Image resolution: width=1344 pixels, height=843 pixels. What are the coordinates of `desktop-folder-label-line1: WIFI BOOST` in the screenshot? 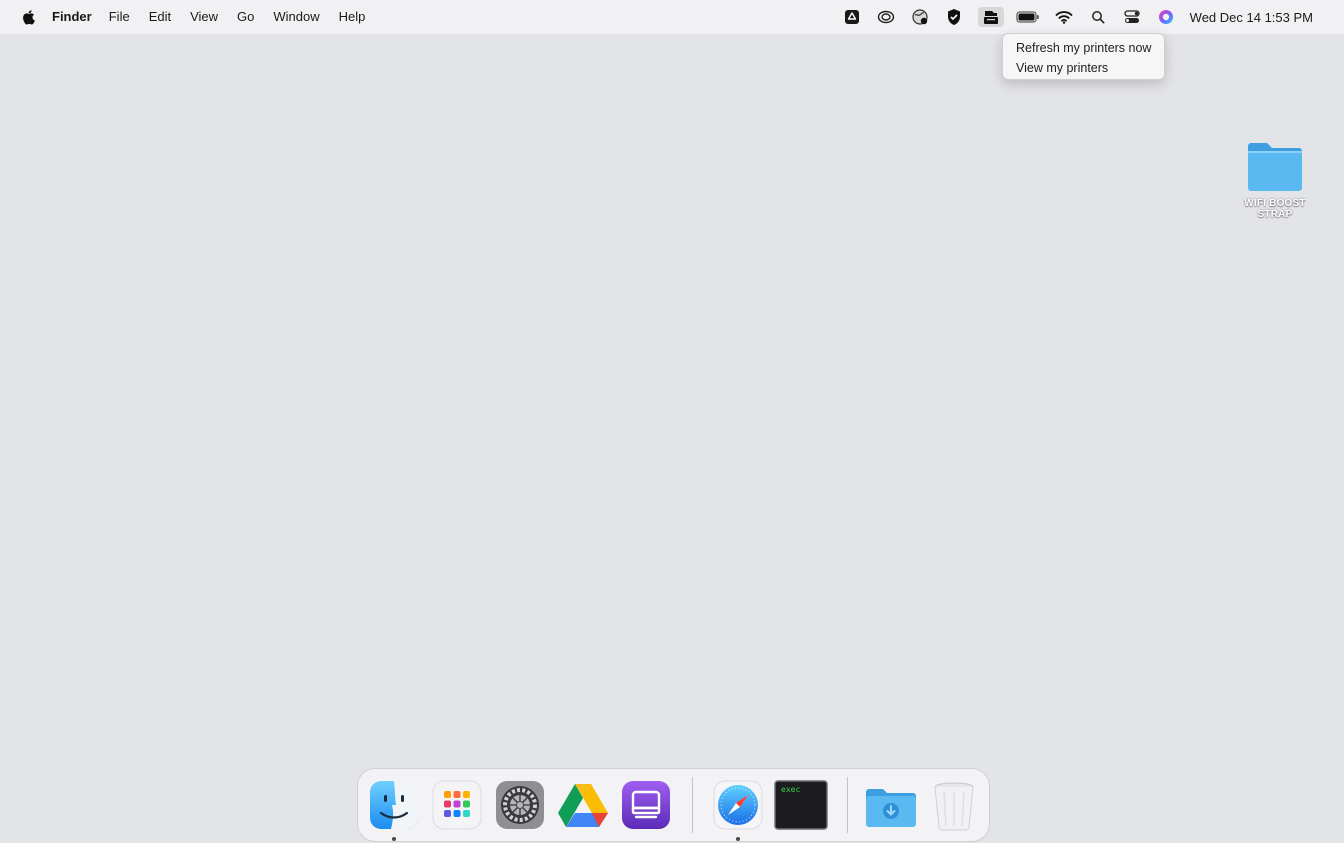 It's located at (1275, 203).